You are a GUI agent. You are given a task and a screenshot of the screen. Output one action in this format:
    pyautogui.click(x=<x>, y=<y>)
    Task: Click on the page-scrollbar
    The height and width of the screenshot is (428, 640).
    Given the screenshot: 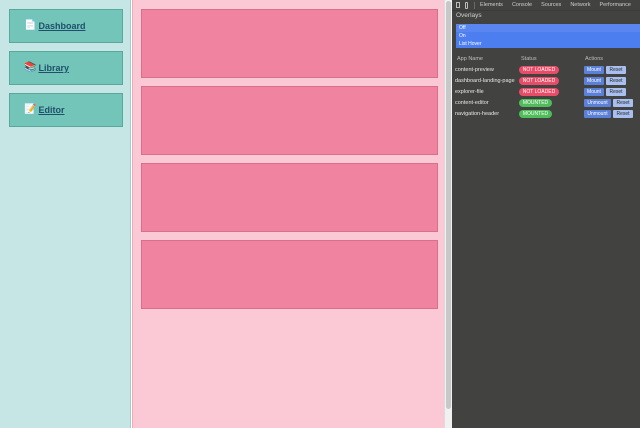 What is the action you would take?
    pyautogui.click(x=448, y=214)
    